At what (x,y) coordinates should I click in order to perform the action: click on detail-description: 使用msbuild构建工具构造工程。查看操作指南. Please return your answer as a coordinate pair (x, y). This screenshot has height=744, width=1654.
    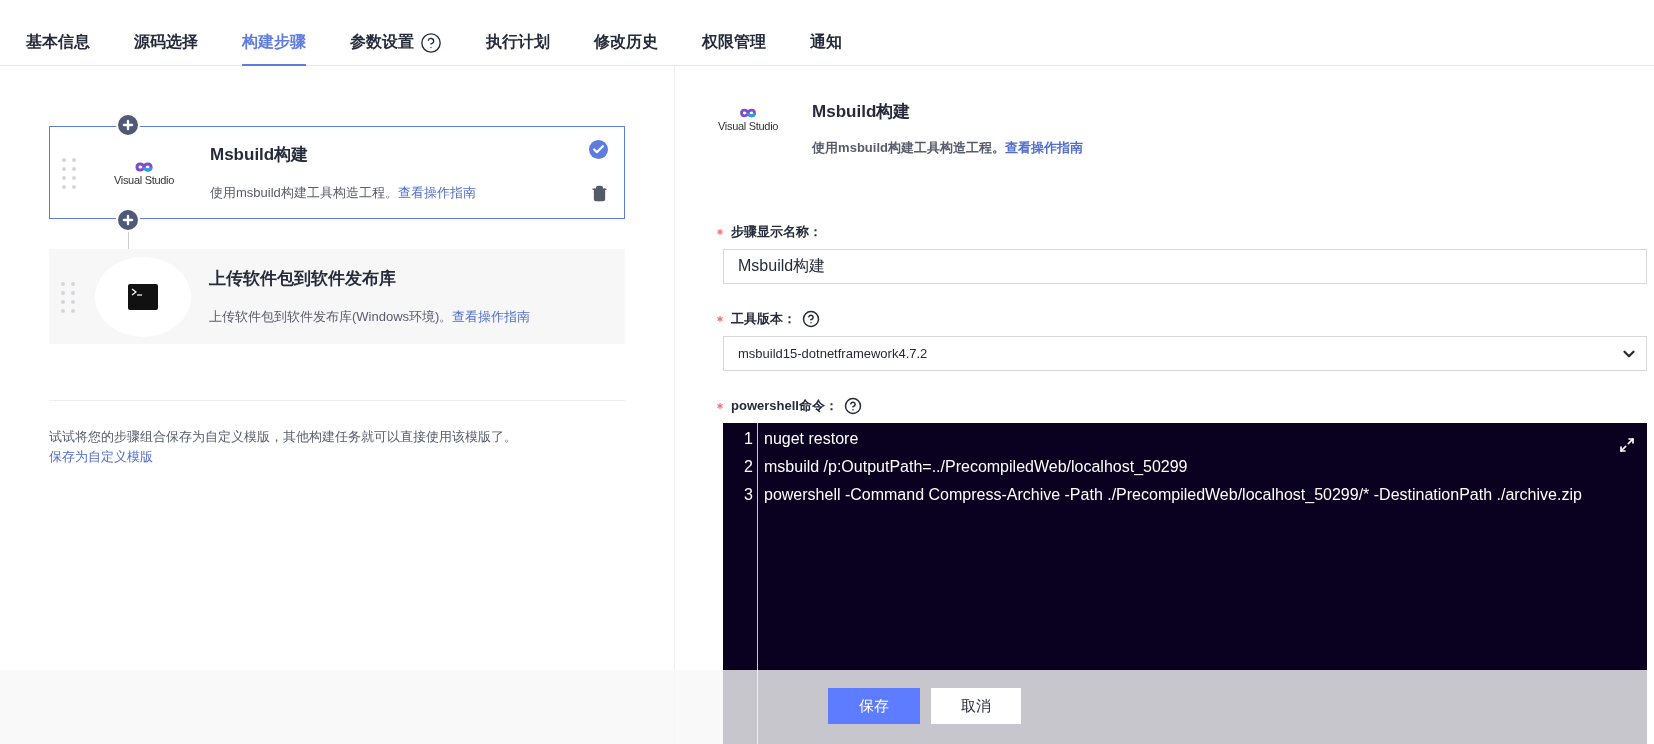
    Looking at the image, I should click on (947, 148).